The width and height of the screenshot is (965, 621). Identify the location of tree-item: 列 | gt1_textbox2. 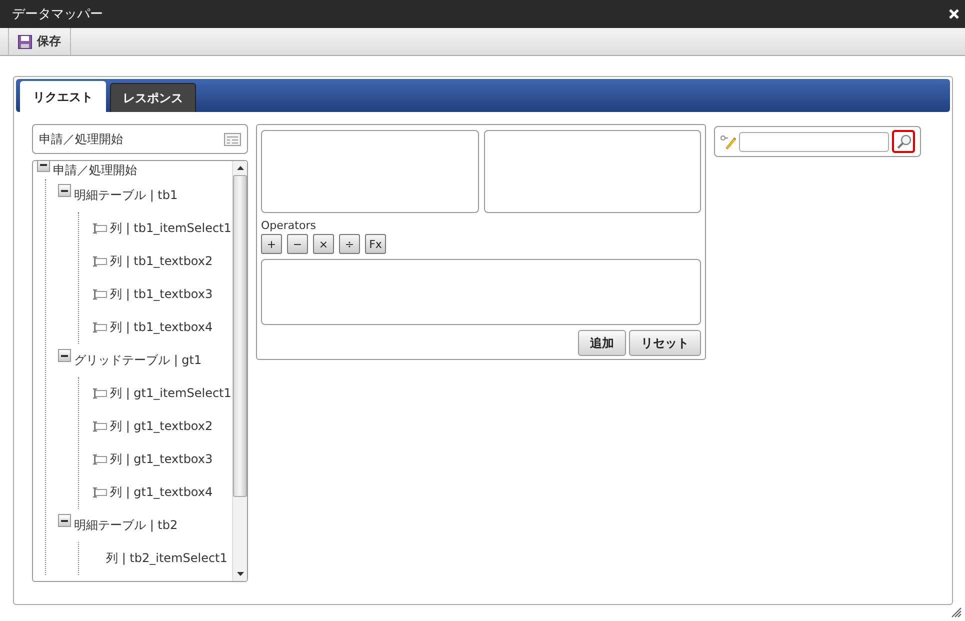
(161, 426).